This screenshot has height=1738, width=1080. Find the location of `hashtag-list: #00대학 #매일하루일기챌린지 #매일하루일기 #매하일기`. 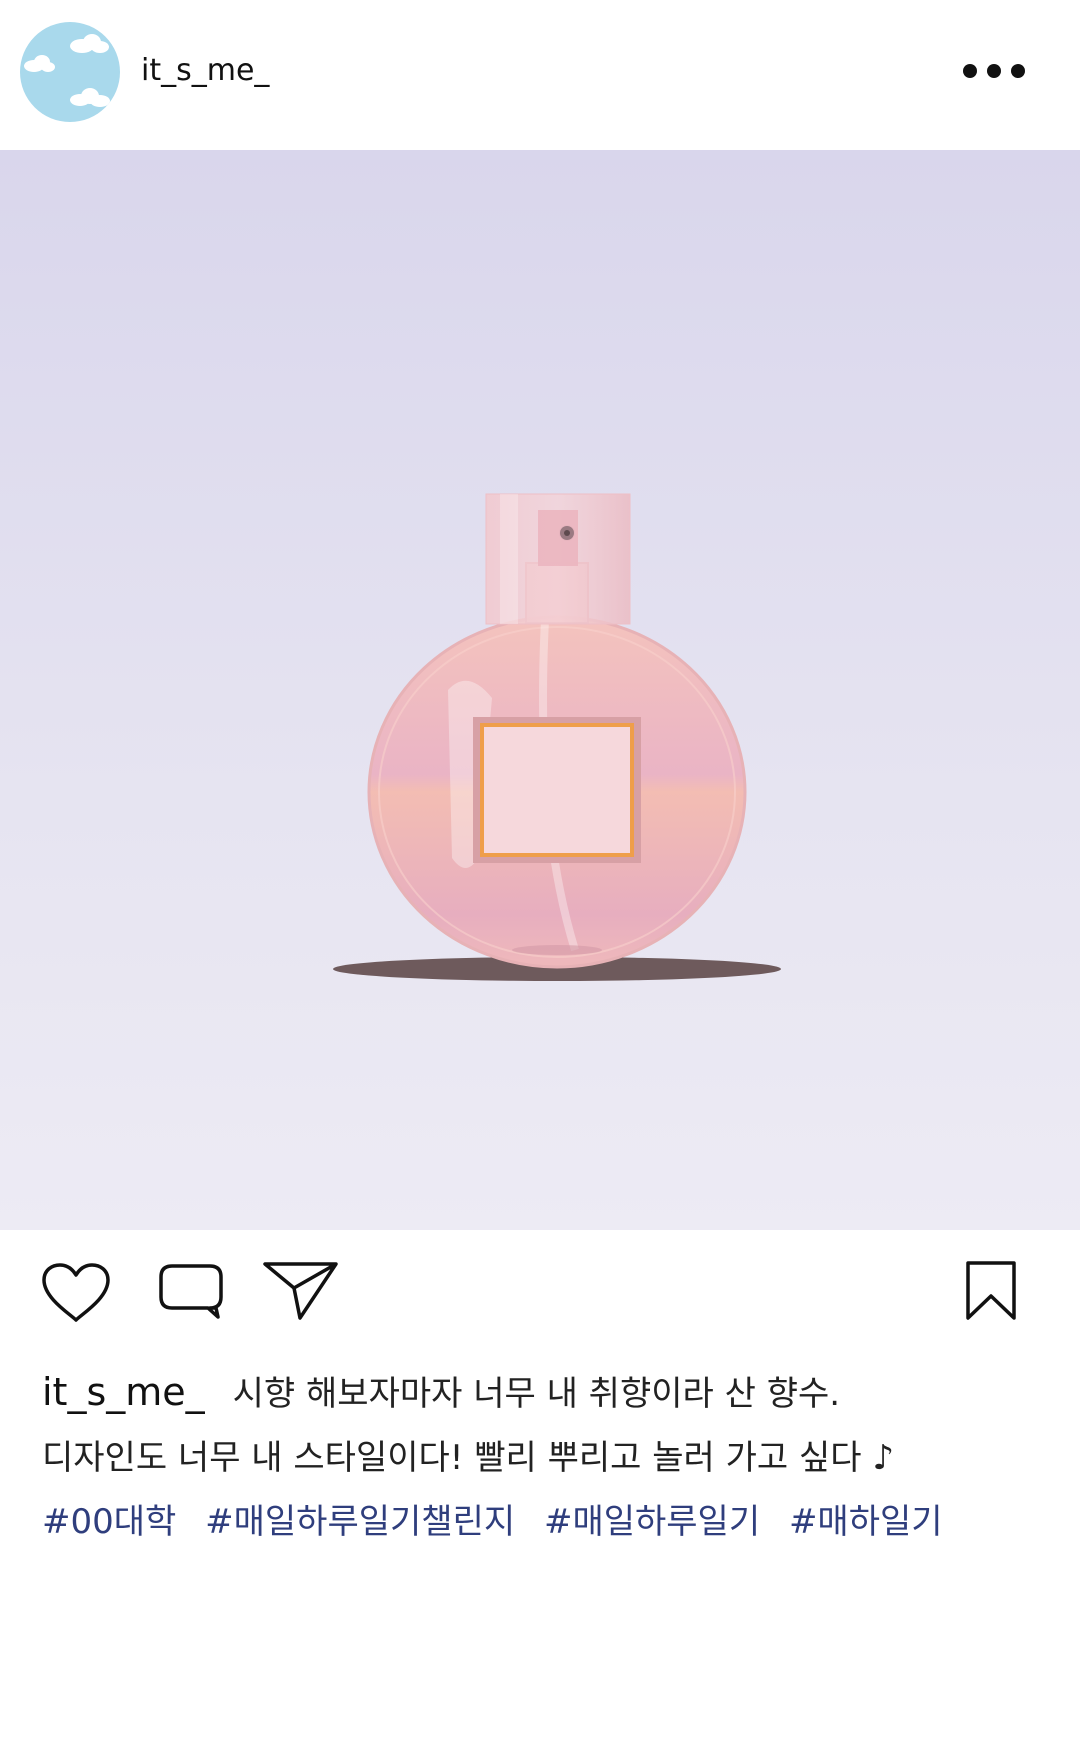

hashtag-list: #00대학 #매일하루일기챌린지 #매일하루일기 #매하일기 is located at coordinates (547, 1522).